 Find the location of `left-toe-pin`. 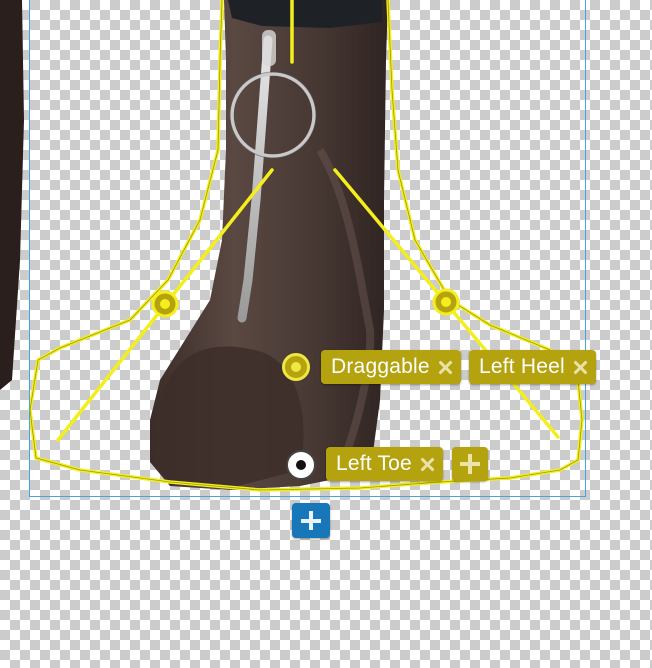

left-toe-pin is located at coordinates (301, 465).